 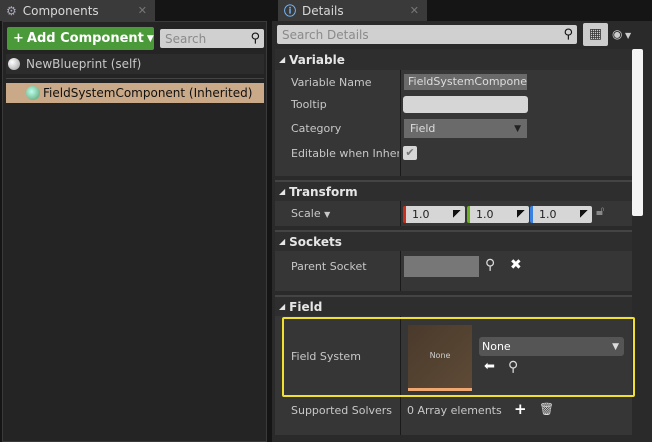 I want to click on category-label: Category, so click(x=316, y=128).